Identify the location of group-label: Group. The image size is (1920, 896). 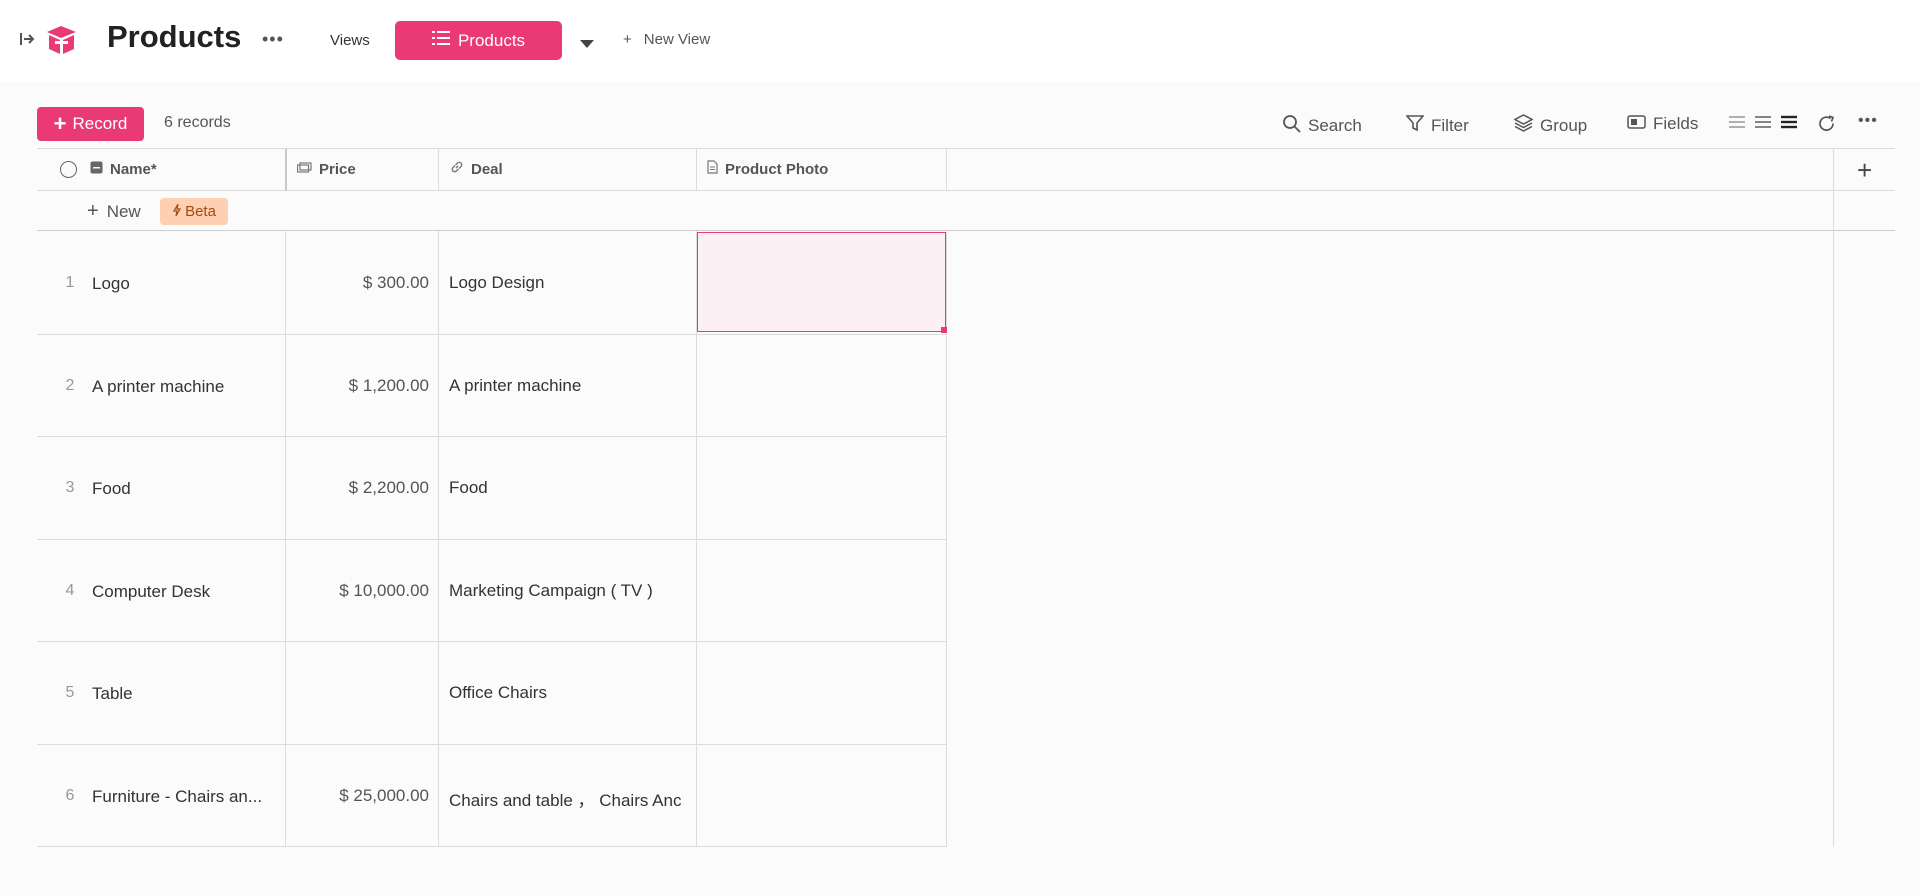
(1564, 125).